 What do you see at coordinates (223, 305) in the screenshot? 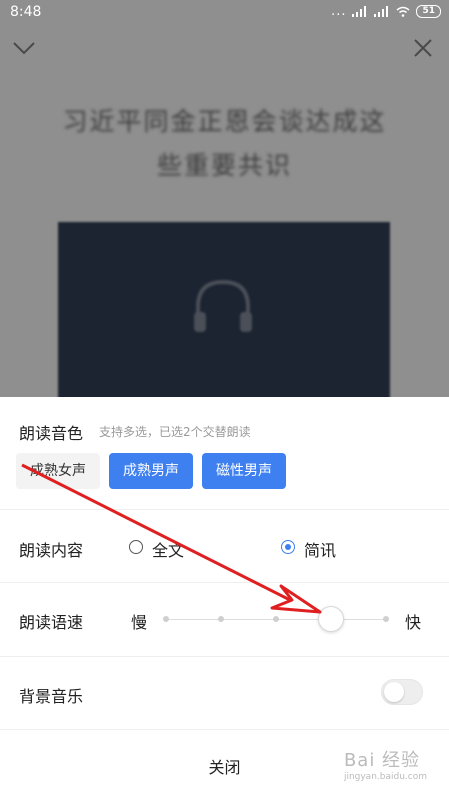
I see `headphones-icon` at bounding box center [223, 305].